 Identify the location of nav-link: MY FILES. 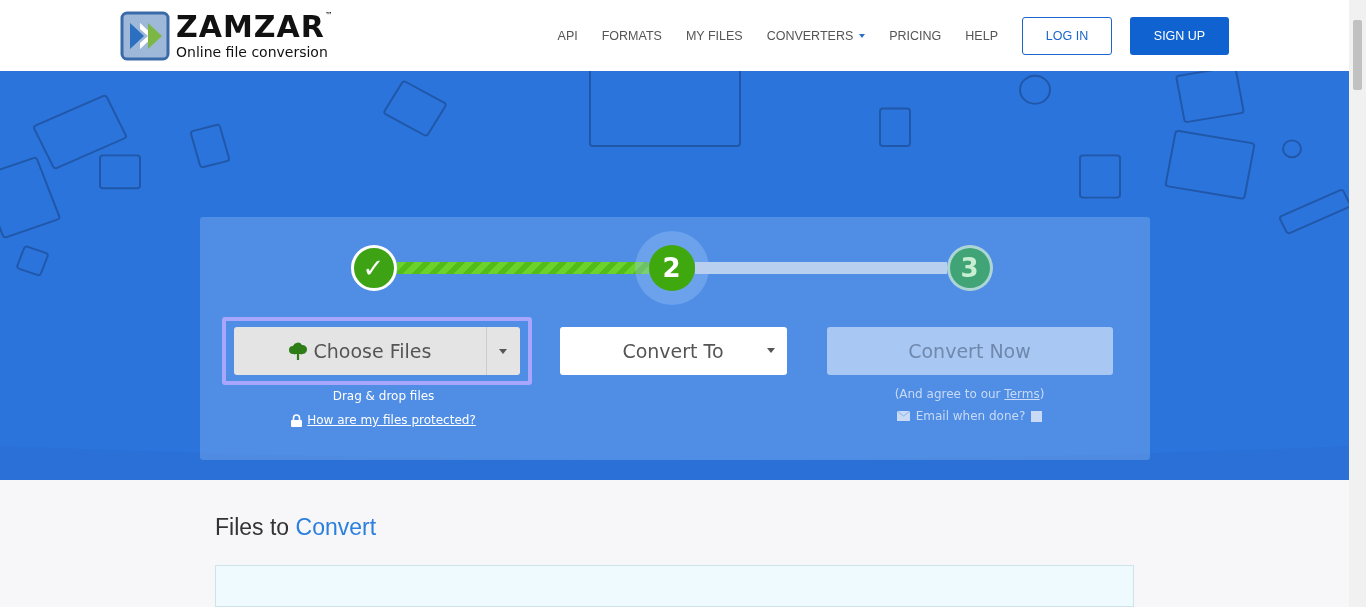
(714, 35).